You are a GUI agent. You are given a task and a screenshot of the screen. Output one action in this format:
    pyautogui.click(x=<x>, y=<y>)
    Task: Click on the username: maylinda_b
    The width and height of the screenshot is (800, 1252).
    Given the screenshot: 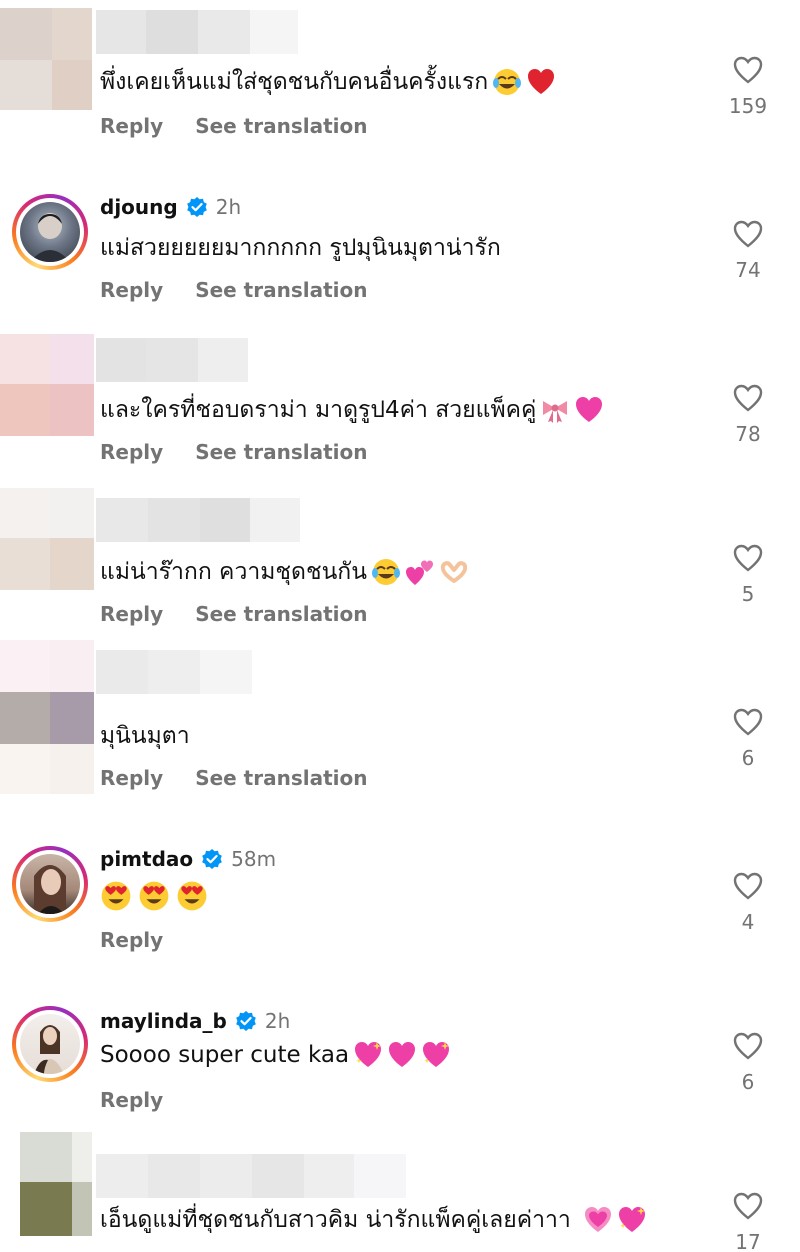 What is the action you would take?
    pyautogui.click(x=163, y=1021)
    